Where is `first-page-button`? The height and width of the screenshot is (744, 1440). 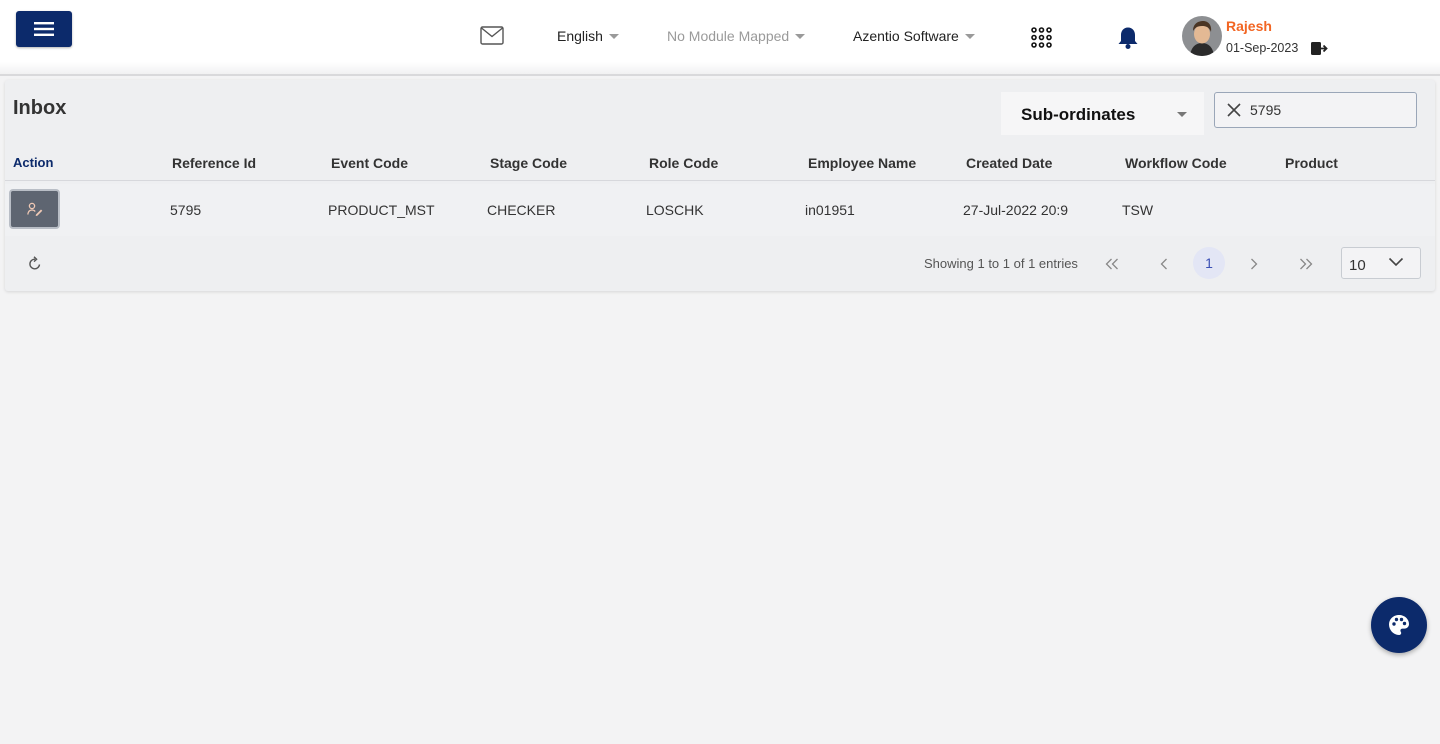 first-page-button is located at coordinates (1112, 264).